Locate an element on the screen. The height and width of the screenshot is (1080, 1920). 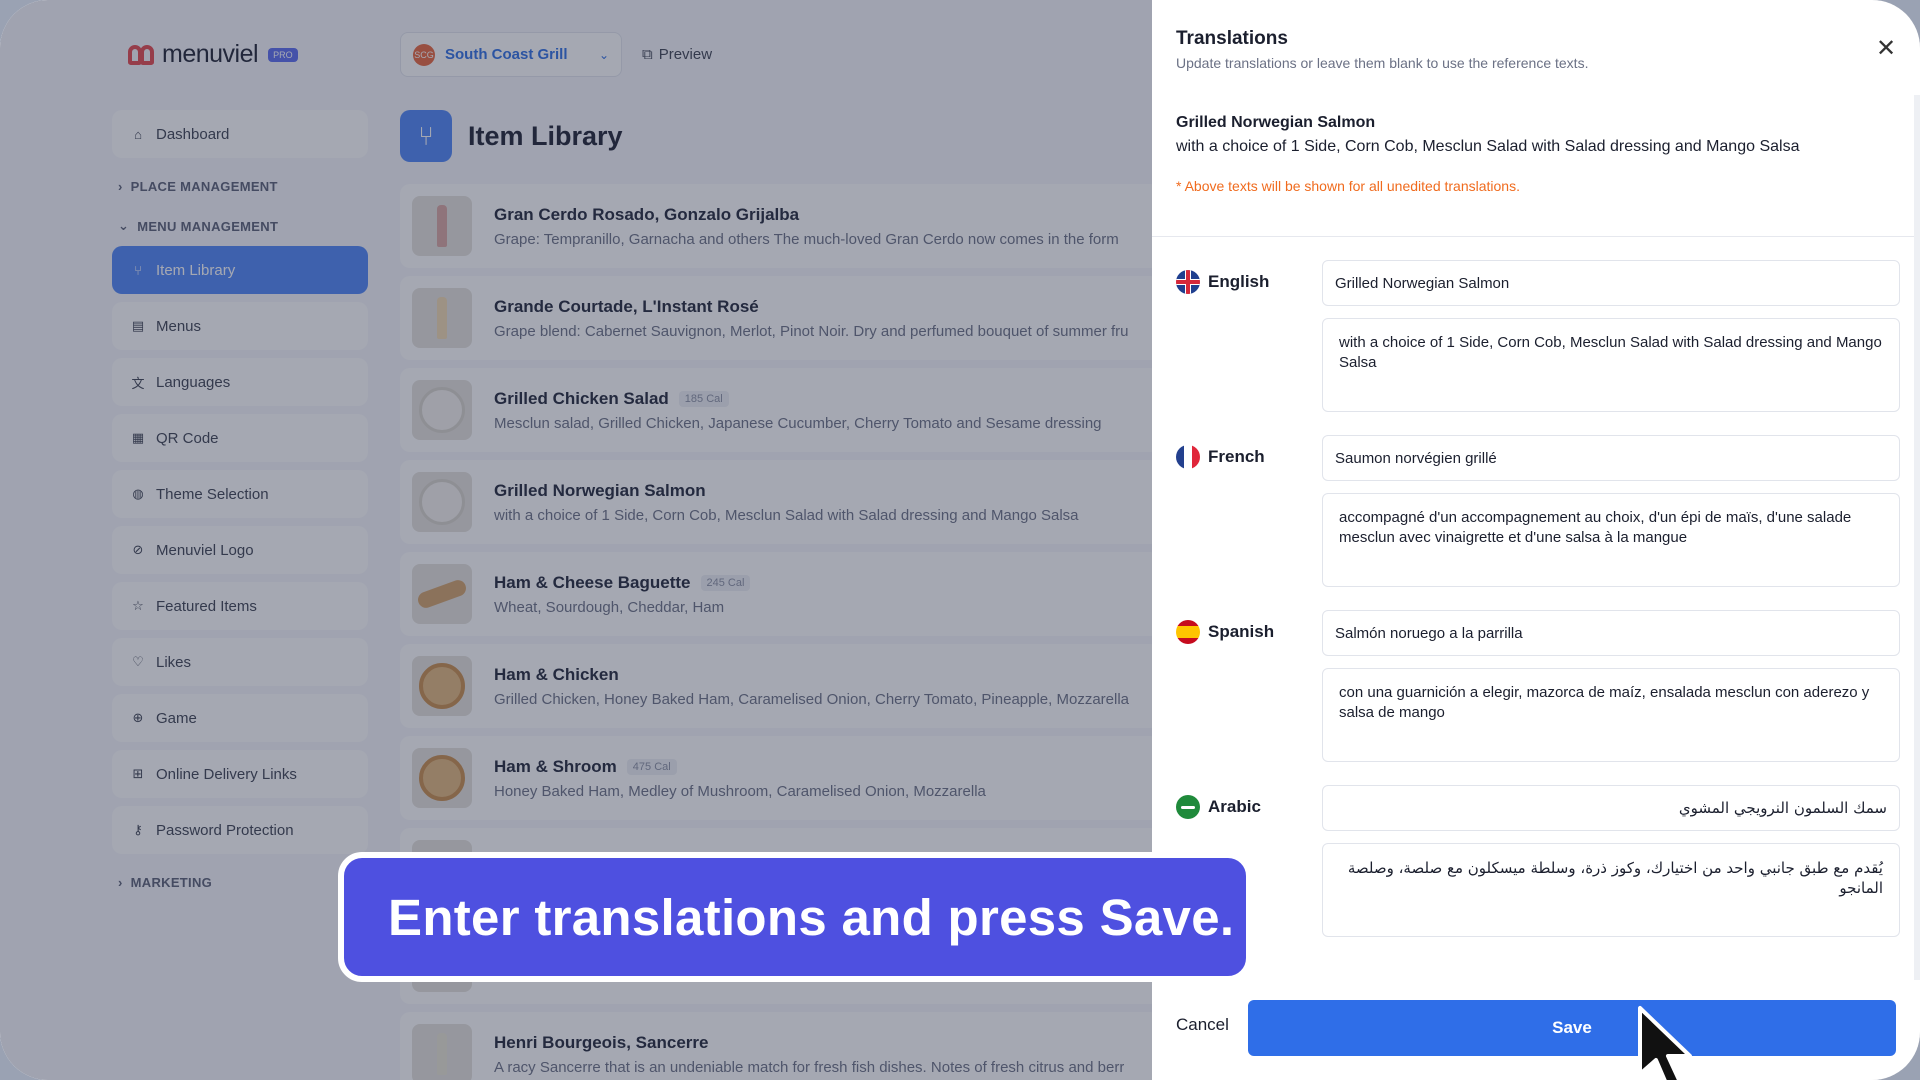
language-label-spanish: Spanish is located at coordinates (1225, 632).